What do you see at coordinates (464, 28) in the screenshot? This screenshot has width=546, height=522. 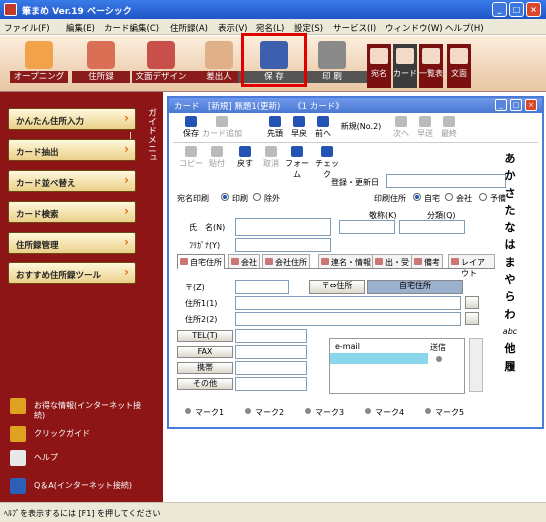 I see `menu-help: ヘルプ(H)` at bounding box center [464, 28].